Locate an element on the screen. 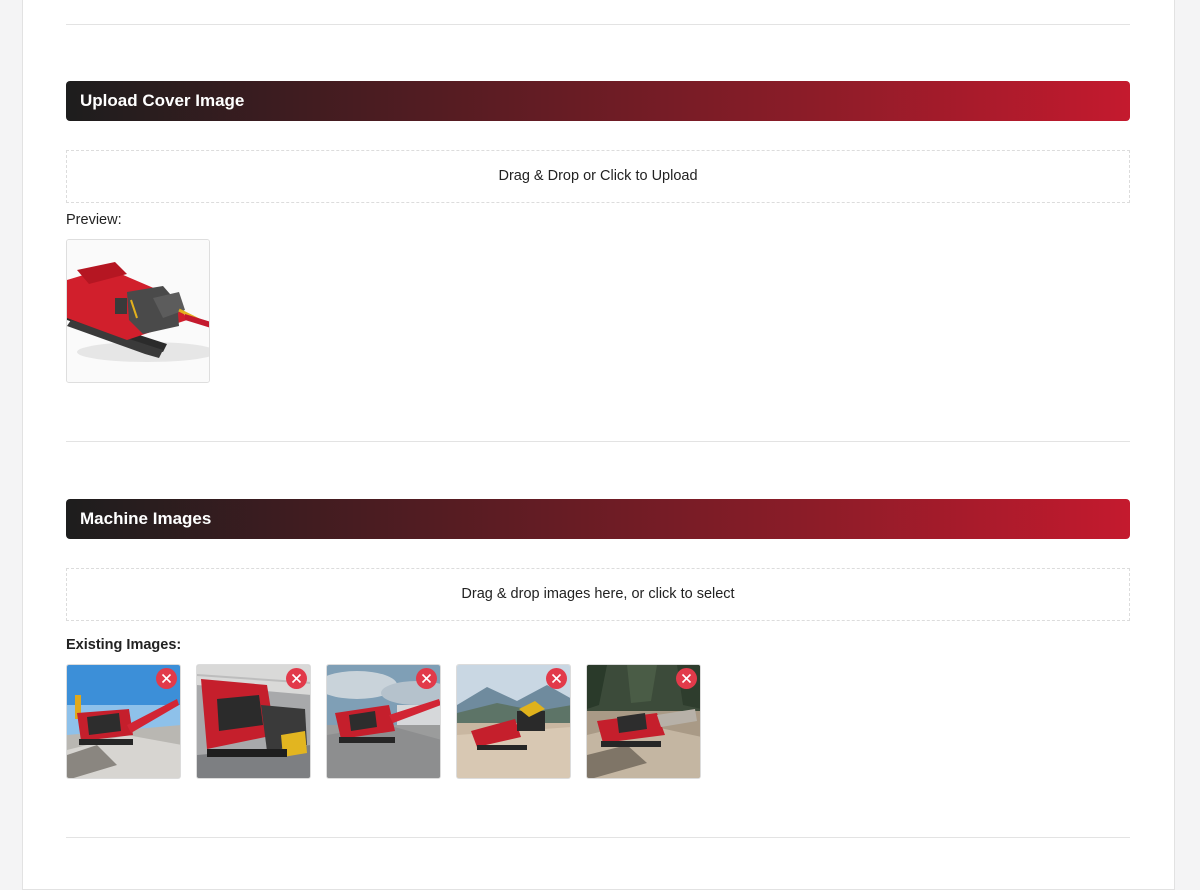 The height and width of the screenshot is (890, 1200). machine-section-header: Machine Images is located at coordinates (598, 519).